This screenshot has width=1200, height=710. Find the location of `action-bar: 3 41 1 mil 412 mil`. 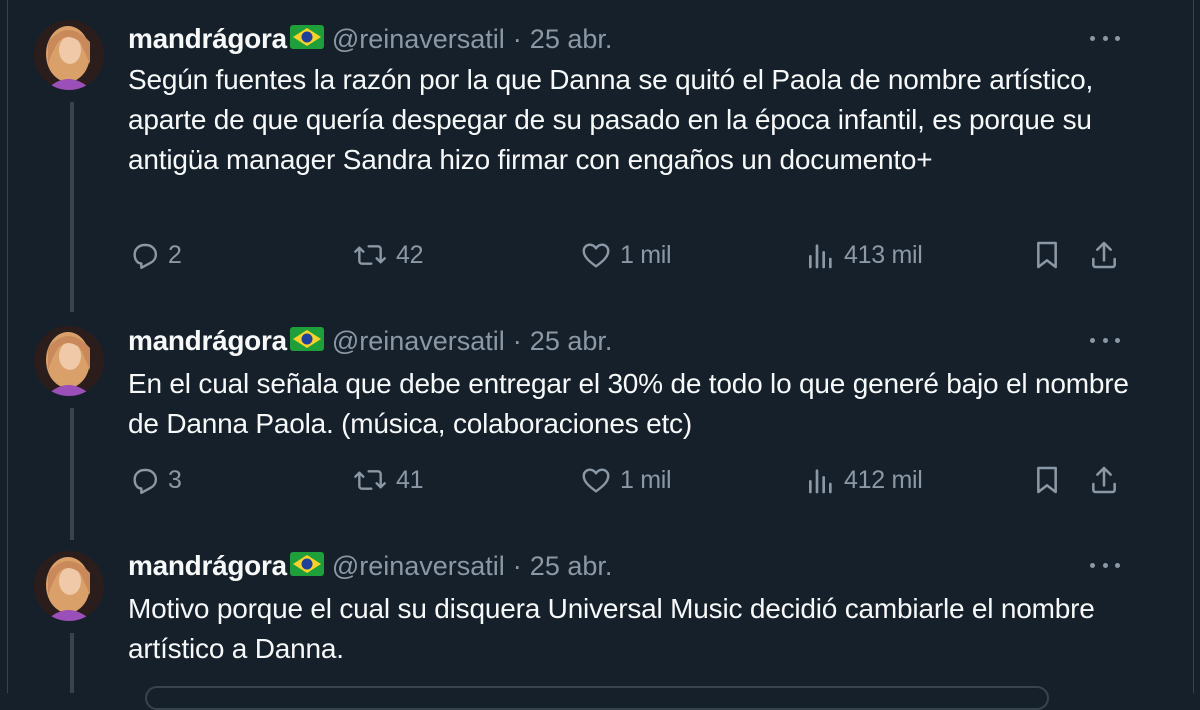

action-bar: 3 41 1 mil 412 mil is located at coordinates (600, 484).